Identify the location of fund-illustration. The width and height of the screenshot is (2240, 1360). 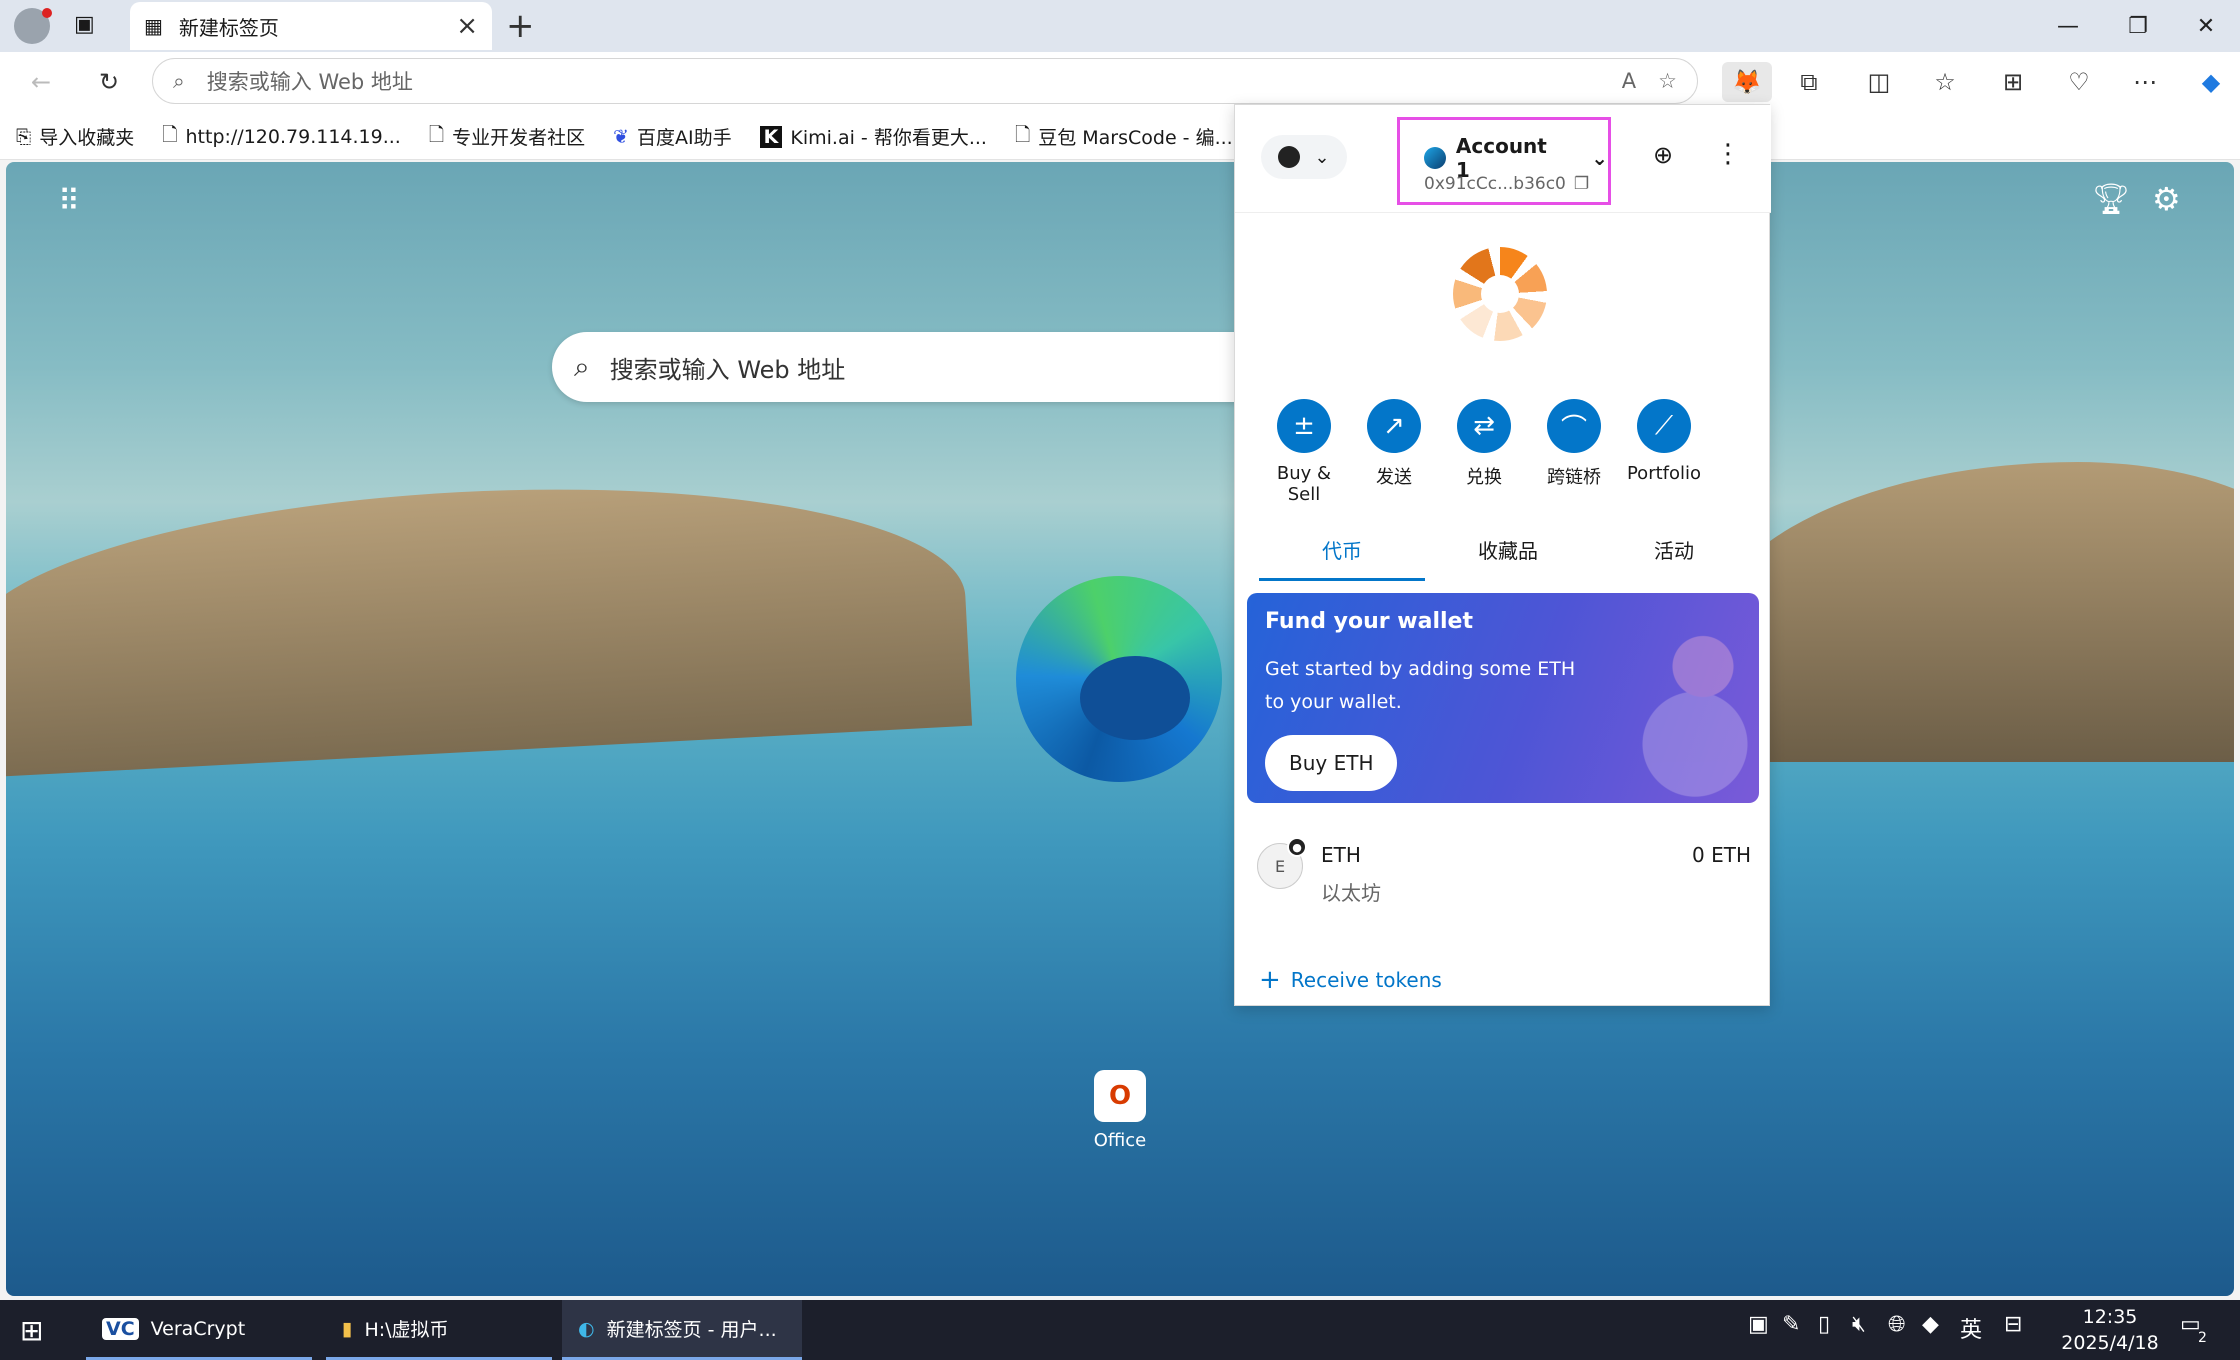
(1683, 698).